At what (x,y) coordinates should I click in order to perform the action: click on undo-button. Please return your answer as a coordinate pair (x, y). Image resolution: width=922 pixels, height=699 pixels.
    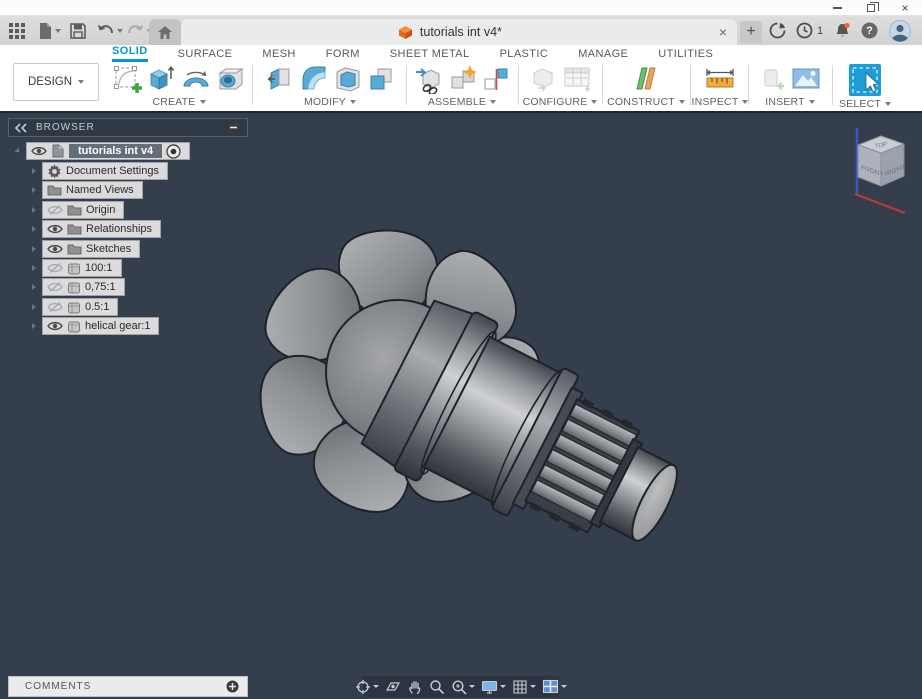
    Looking at the image, I should click on (110, 30).